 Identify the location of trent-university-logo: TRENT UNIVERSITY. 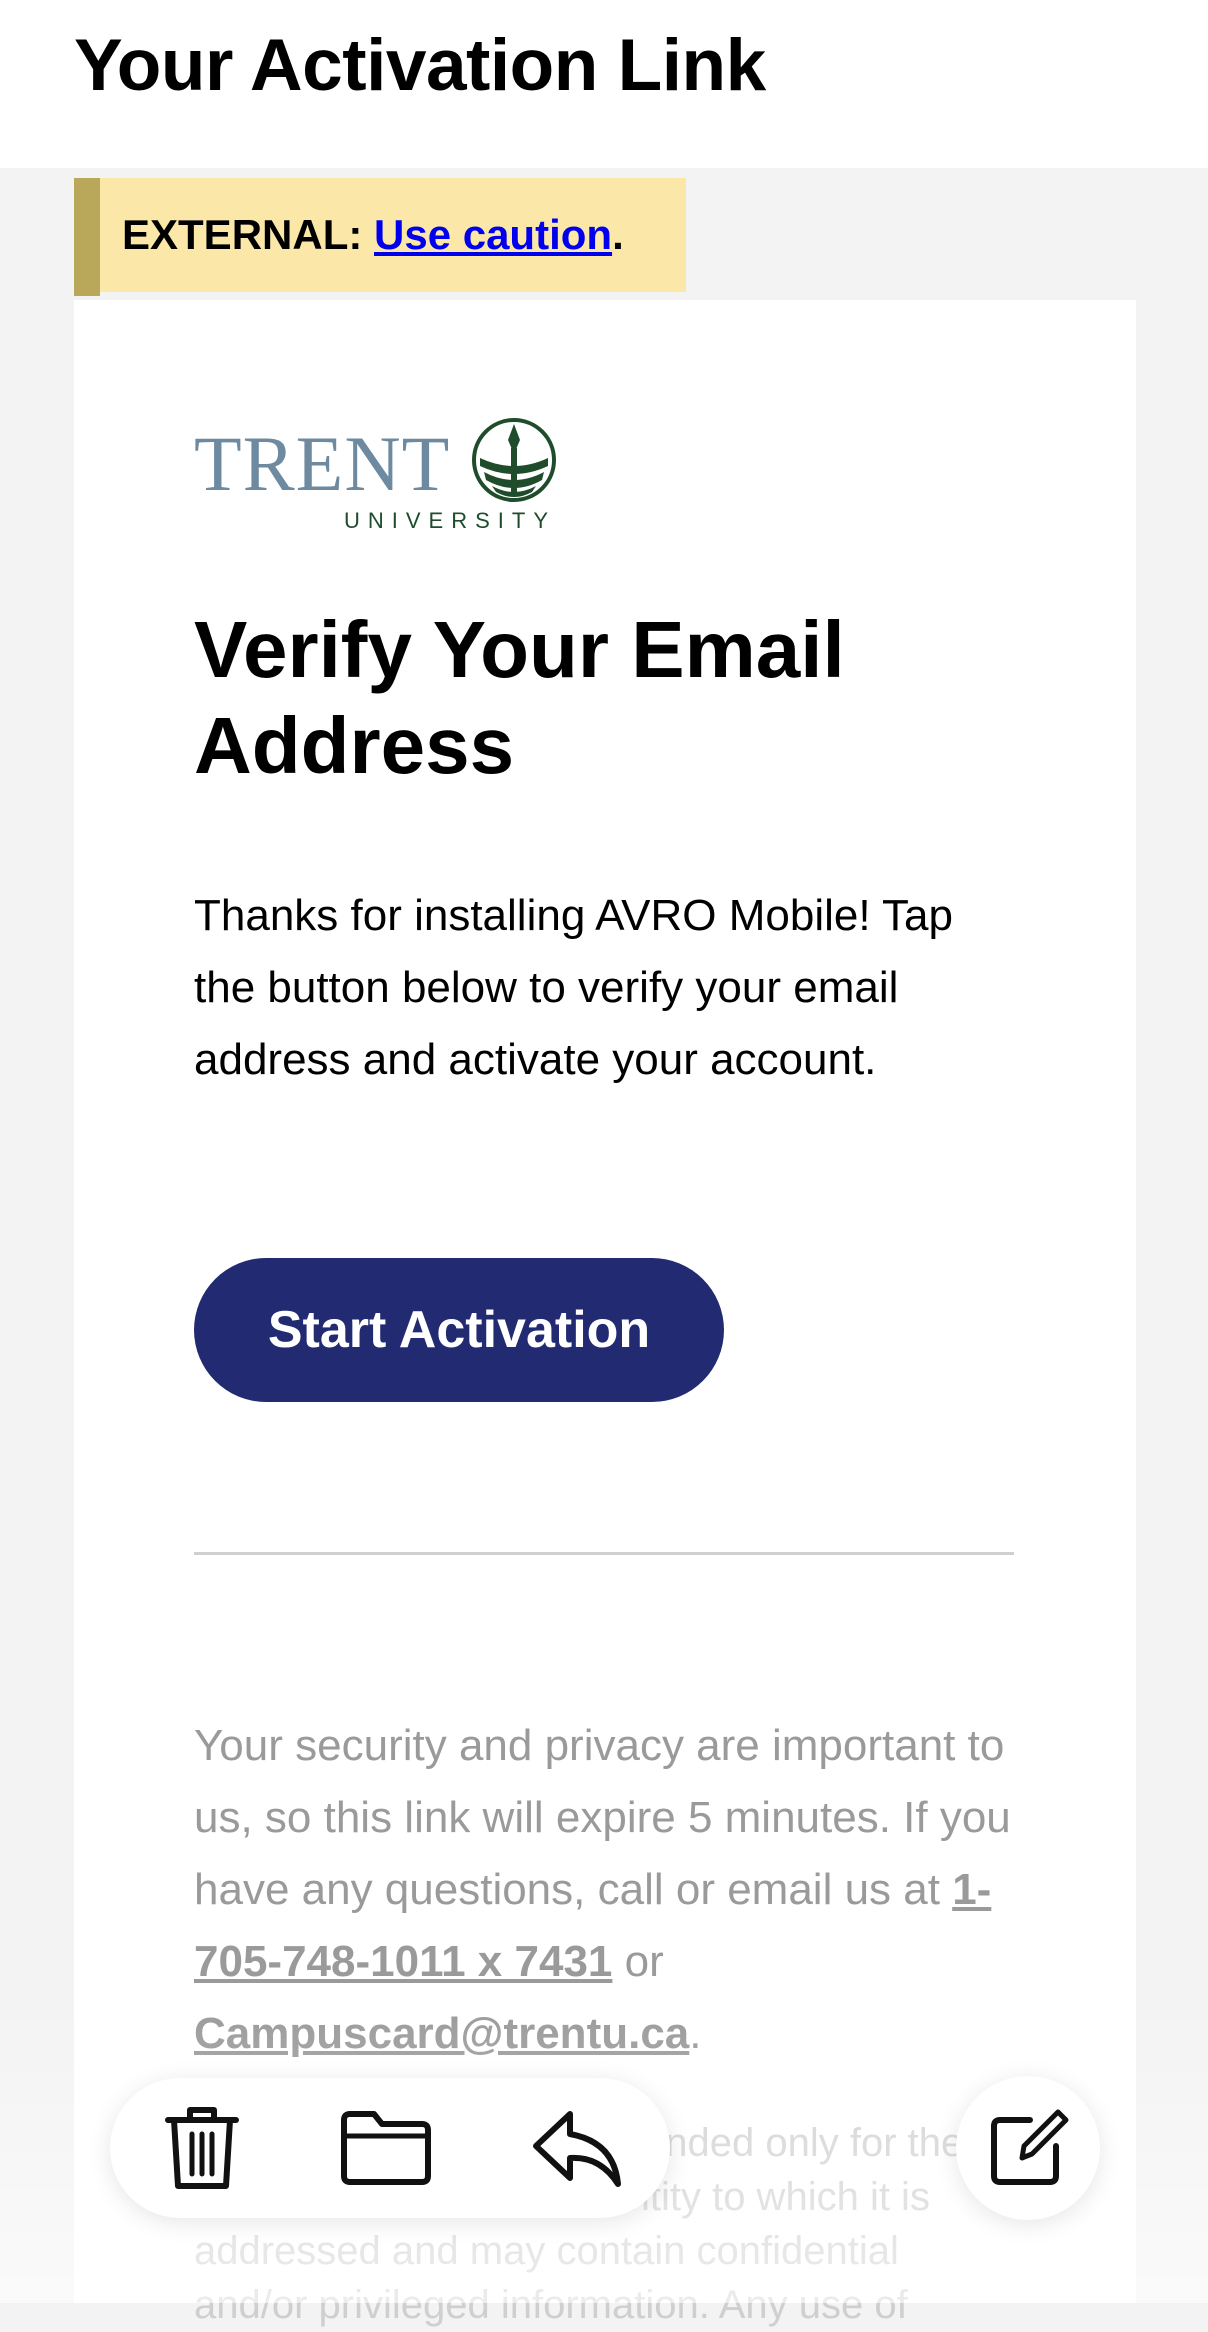
(375, 475).